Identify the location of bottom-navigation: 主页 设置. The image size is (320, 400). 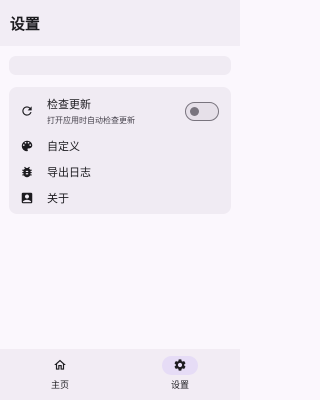
(120, 374).